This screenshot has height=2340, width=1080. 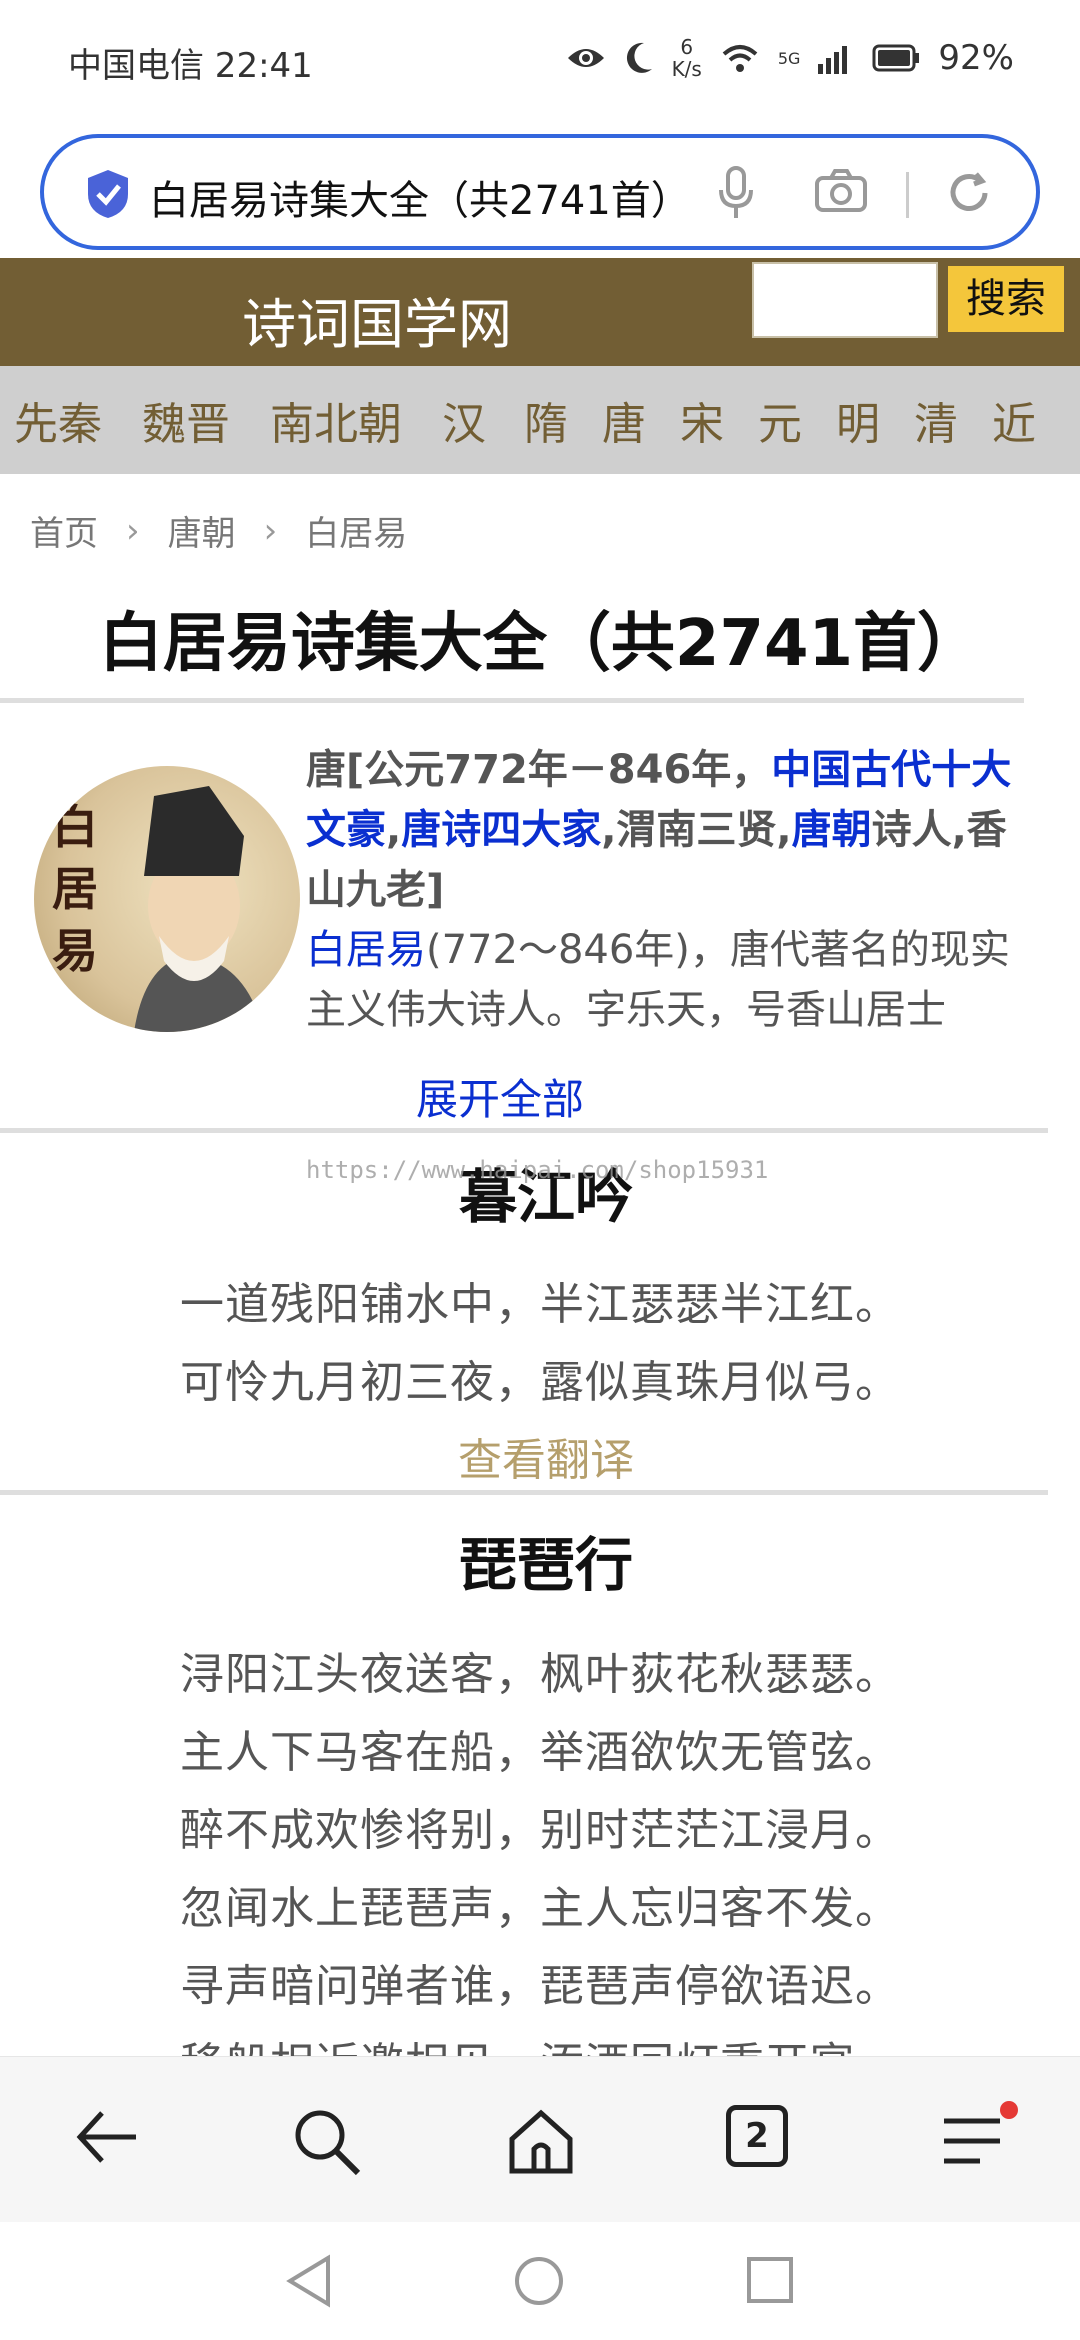 What do you see at coordinates (540, 60) in the screenshot?
I see `status-bar: 中国电信 22:41 6 K/s 5G 92%` at bounding box center [540, 60].